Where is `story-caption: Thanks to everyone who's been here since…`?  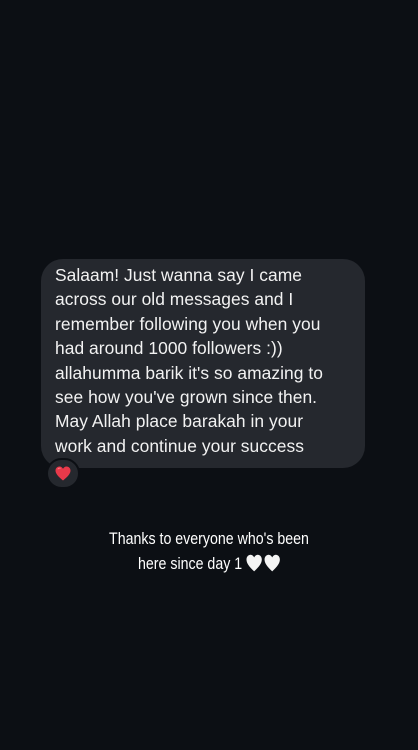
story-caption: Thanks to everyone who's been here since… is located at coordinates (208, 552).